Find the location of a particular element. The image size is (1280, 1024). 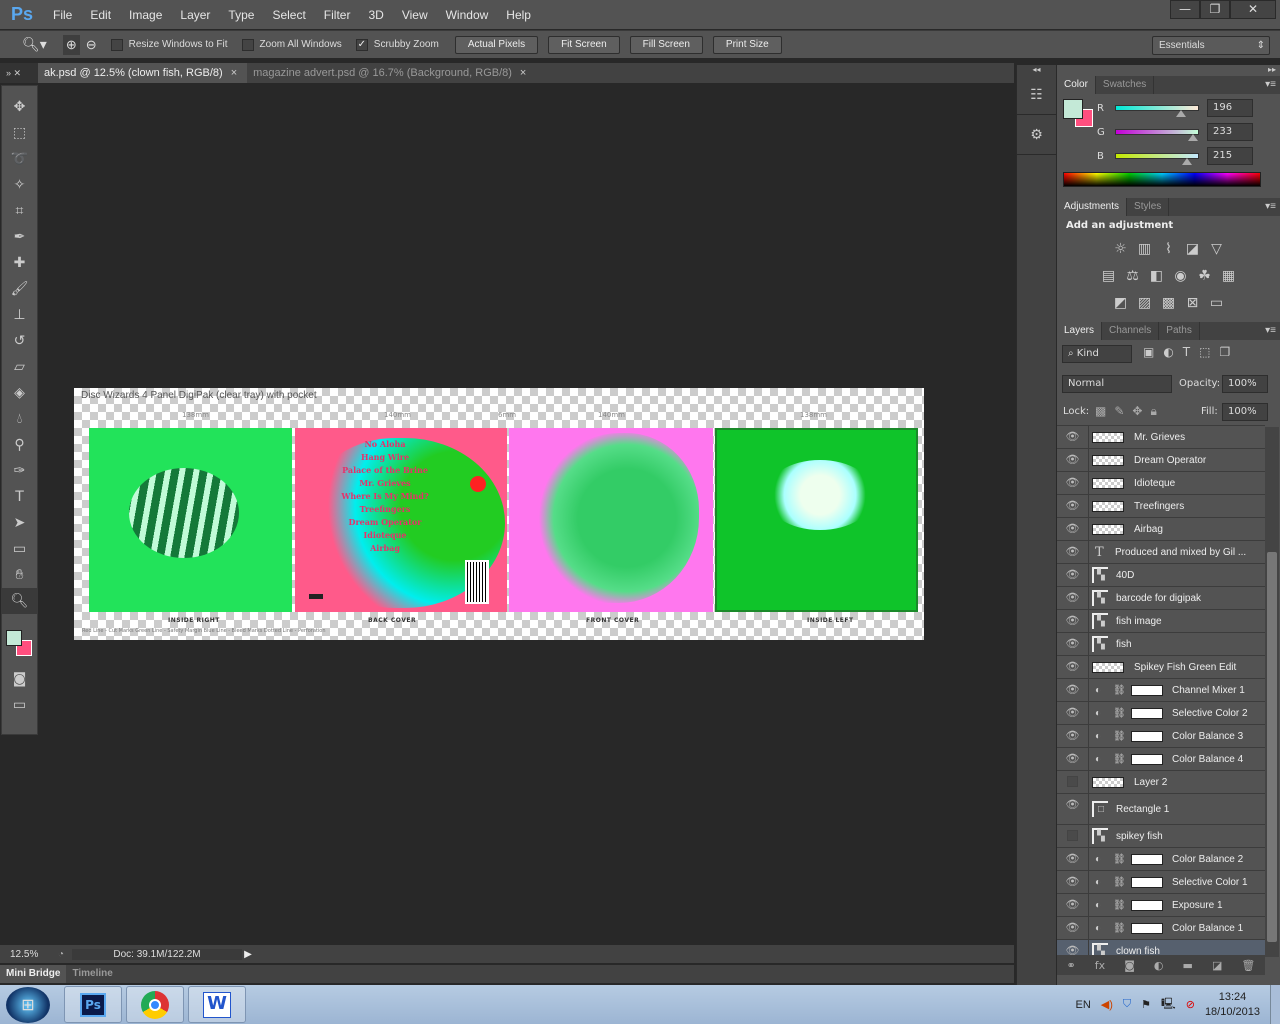

tab-swatches: Swatches is located at coordinates (1125, 85).